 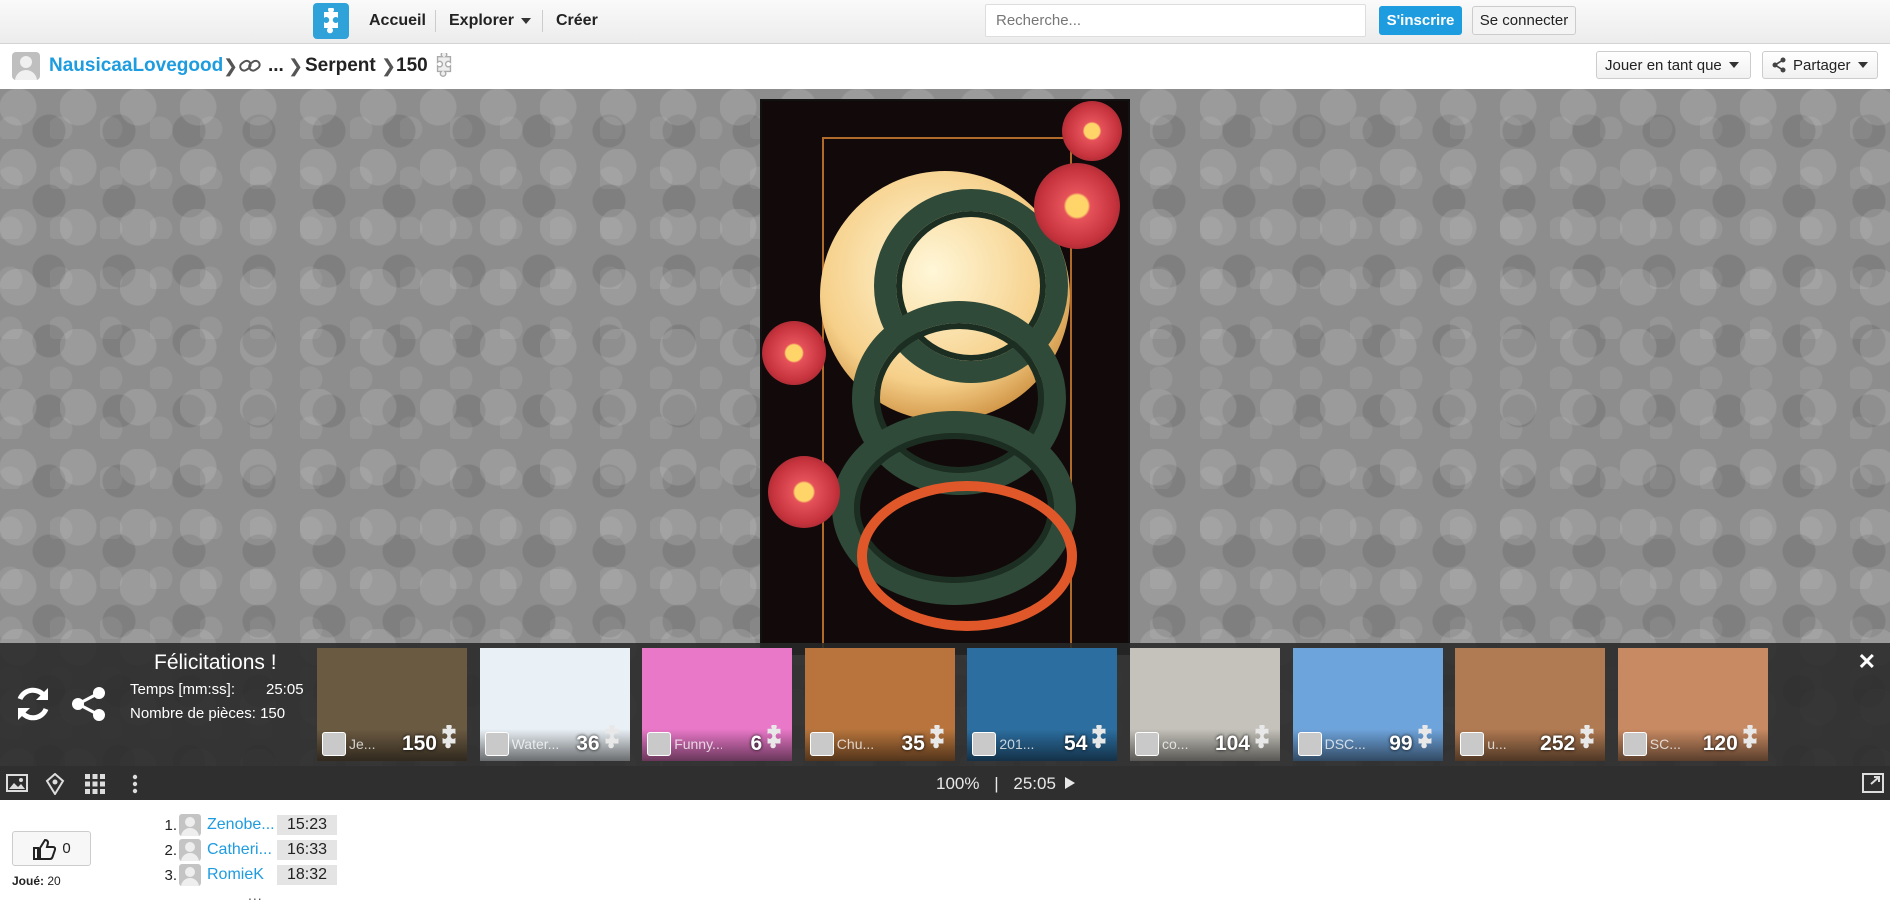 What do you see at coordinates (340, 65) in the screenshot?
I see `breadcrumb-title: Serpent` at bounding box center [340, 65].